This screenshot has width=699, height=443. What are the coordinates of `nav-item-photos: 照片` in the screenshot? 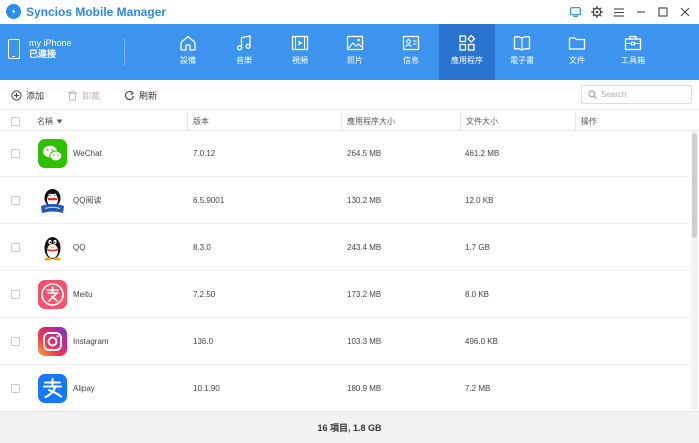 It's located at (355, 52).